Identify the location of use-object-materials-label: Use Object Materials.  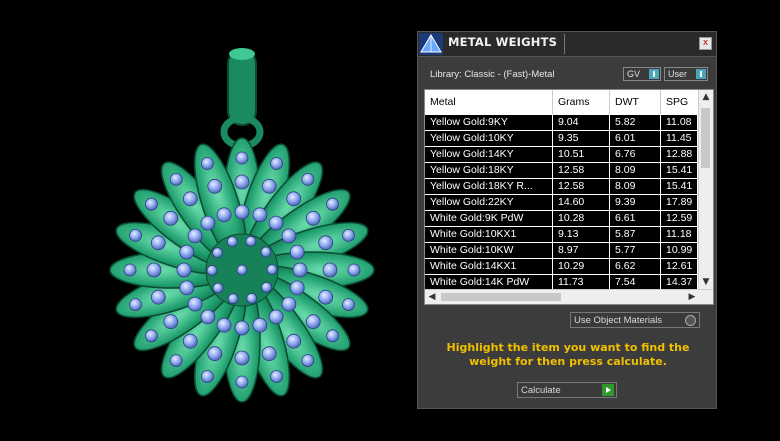
(618, 320).